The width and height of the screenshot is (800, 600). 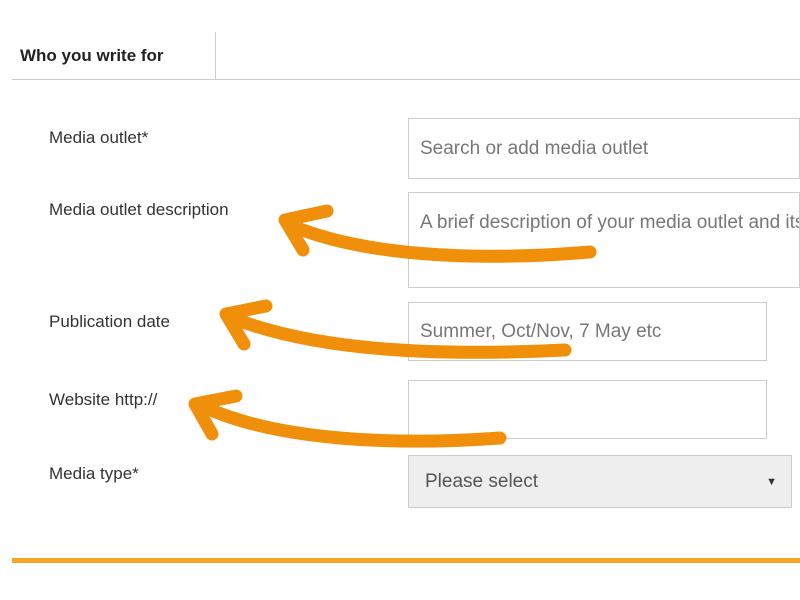 What do you see at coordinates (109, 321) in the screenshot?
I see `publication-date-label: Publication date` at bounding box center [109, 321].